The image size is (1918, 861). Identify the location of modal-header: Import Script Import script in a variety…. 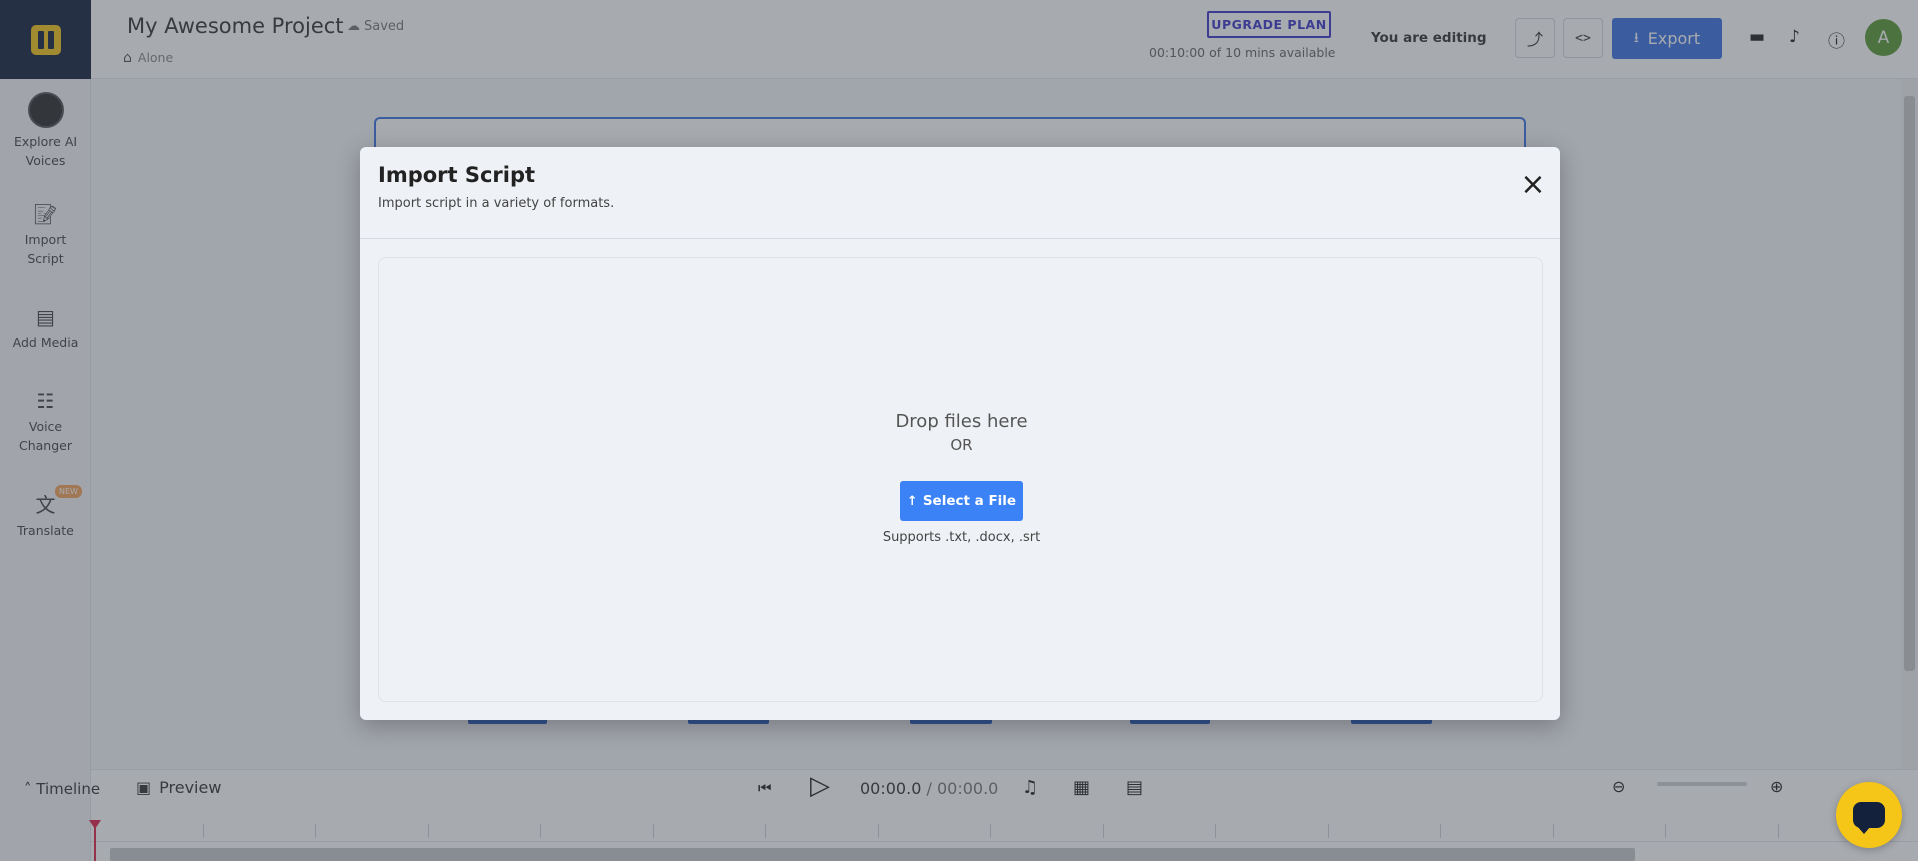
(960, 193).